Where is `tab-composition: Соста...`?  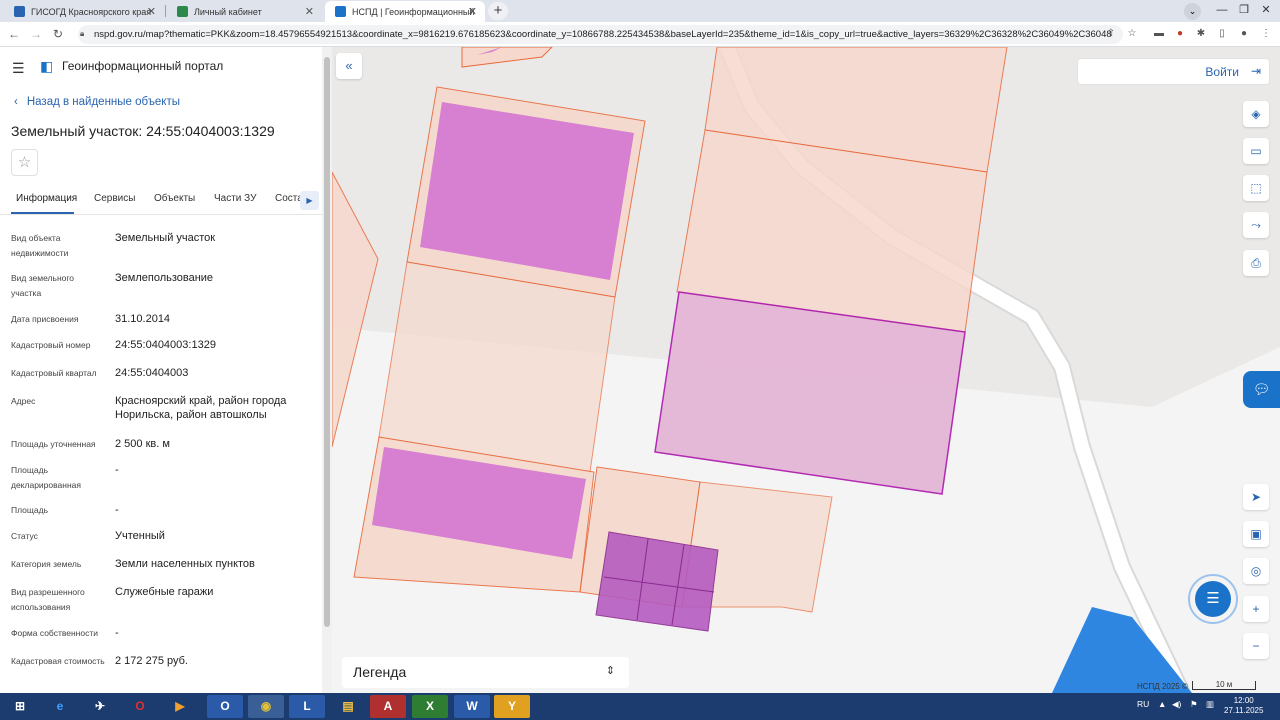 tab-composition: Соста... is located at coordinates (287, 198).